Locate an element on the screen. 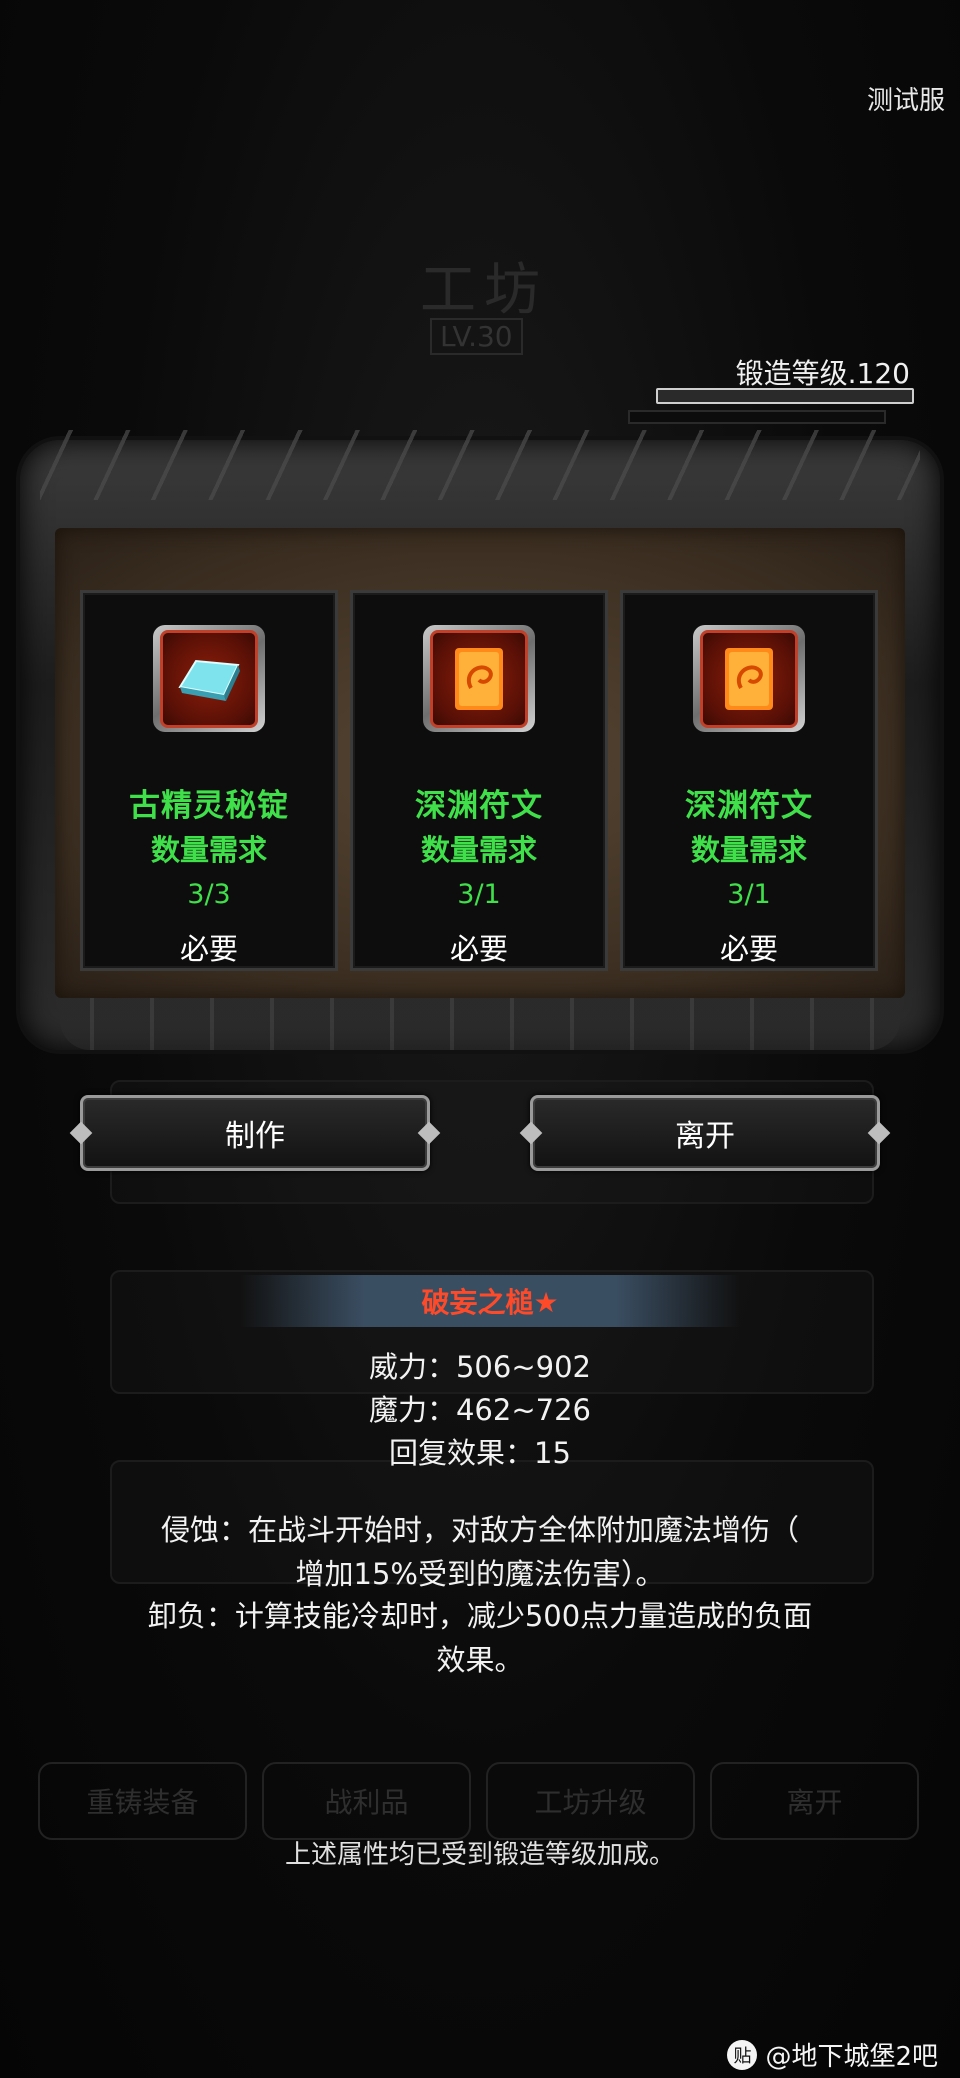 The height and width of the screenshot is (2078, 960). item-name-text: 破妄之槌 is located at coordinates (477, 1302).